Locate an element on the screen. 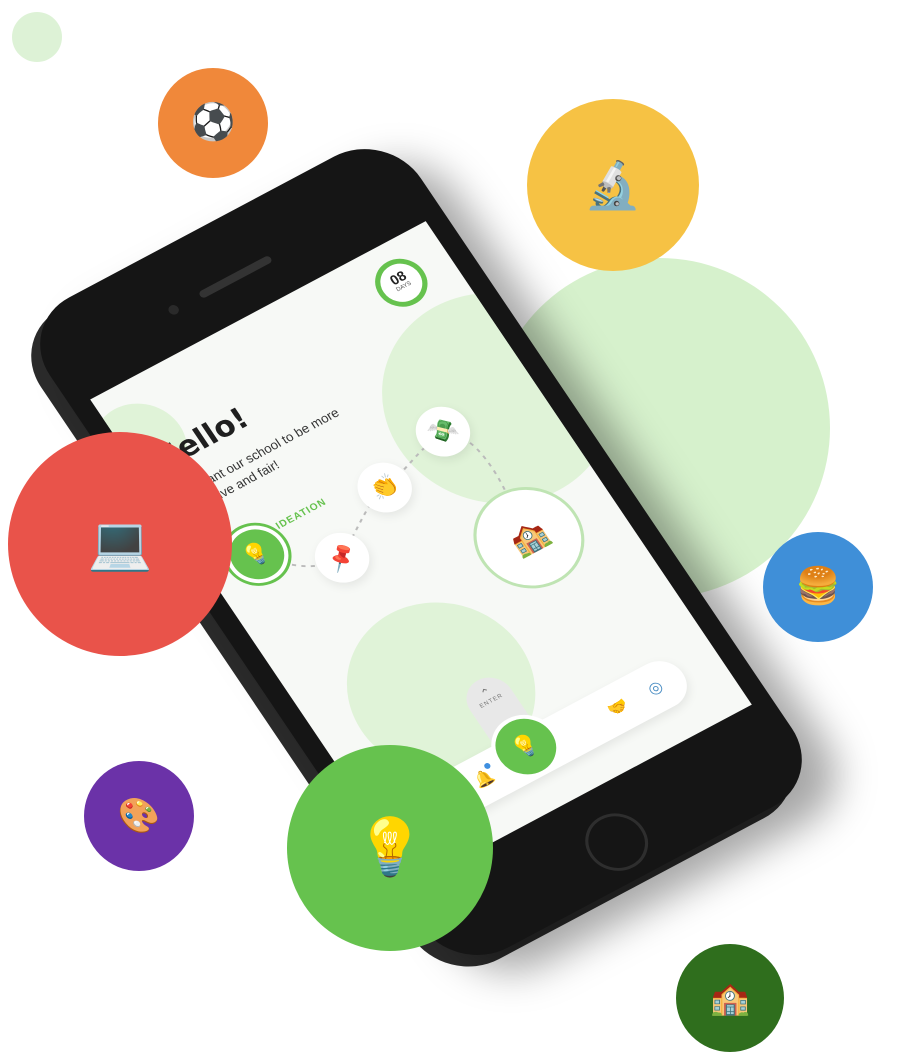  school-bubble: 🏫 is located at coordinates (730, 998).